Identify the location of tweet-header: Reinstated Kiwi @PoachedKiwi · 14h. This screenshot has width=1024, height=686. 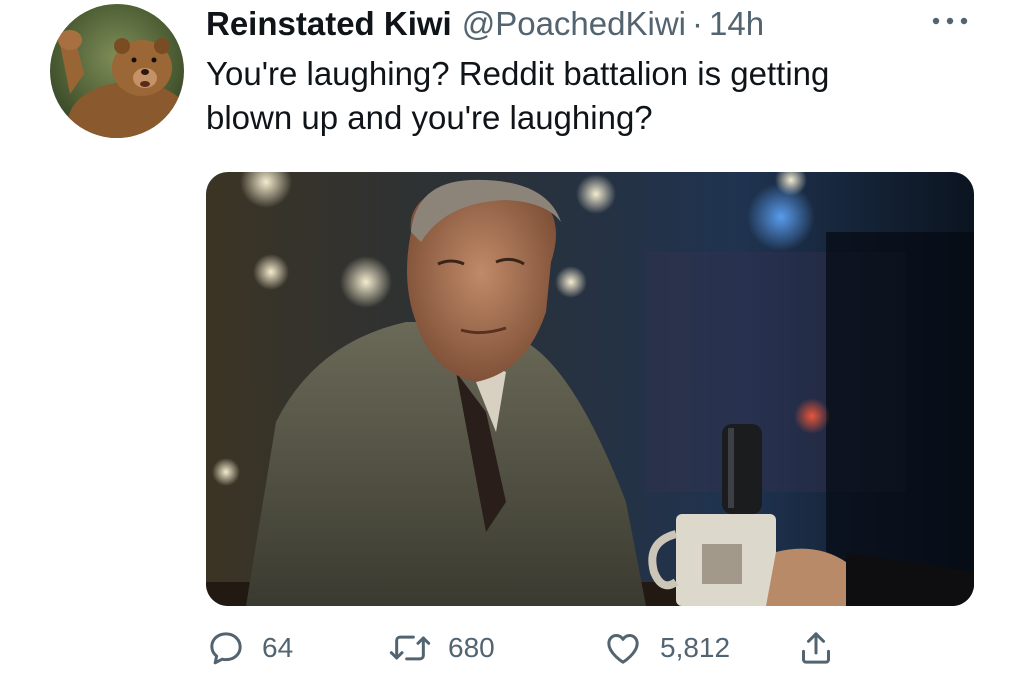
(485, 24).